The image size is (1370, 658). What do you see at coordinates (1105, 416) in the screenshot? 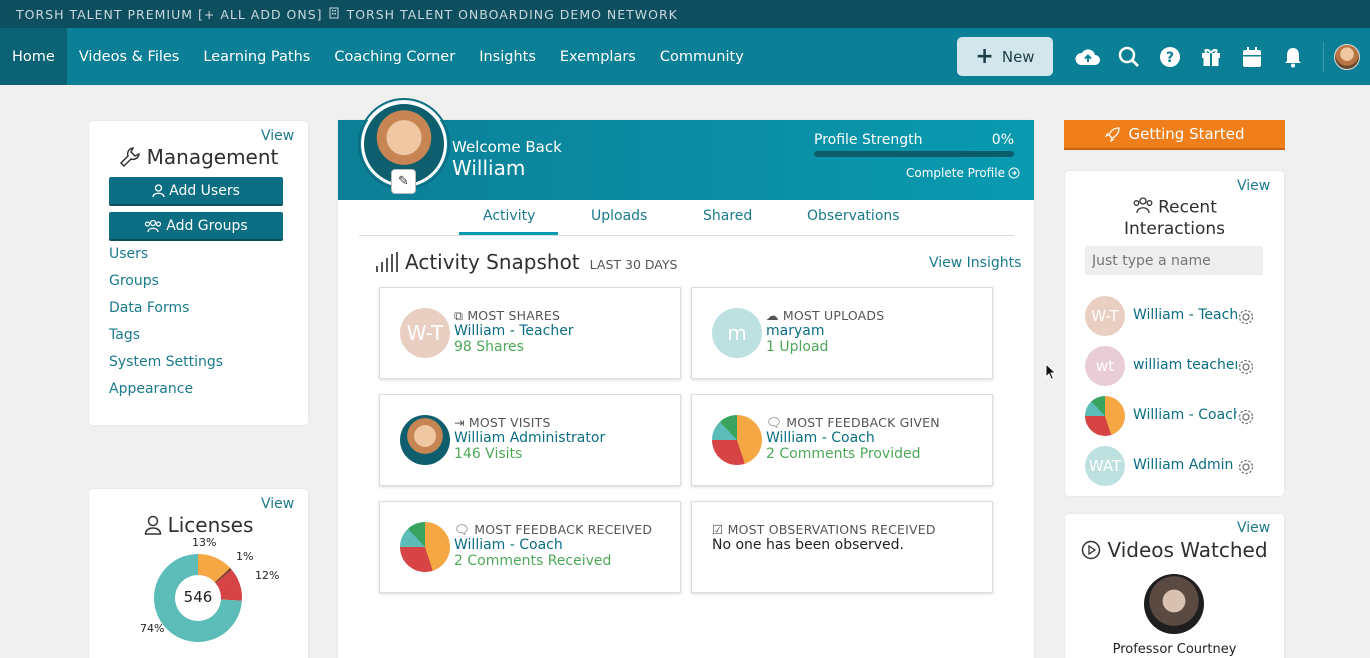
I see `person-avatar-pie` at bounding box center [1105, 416].